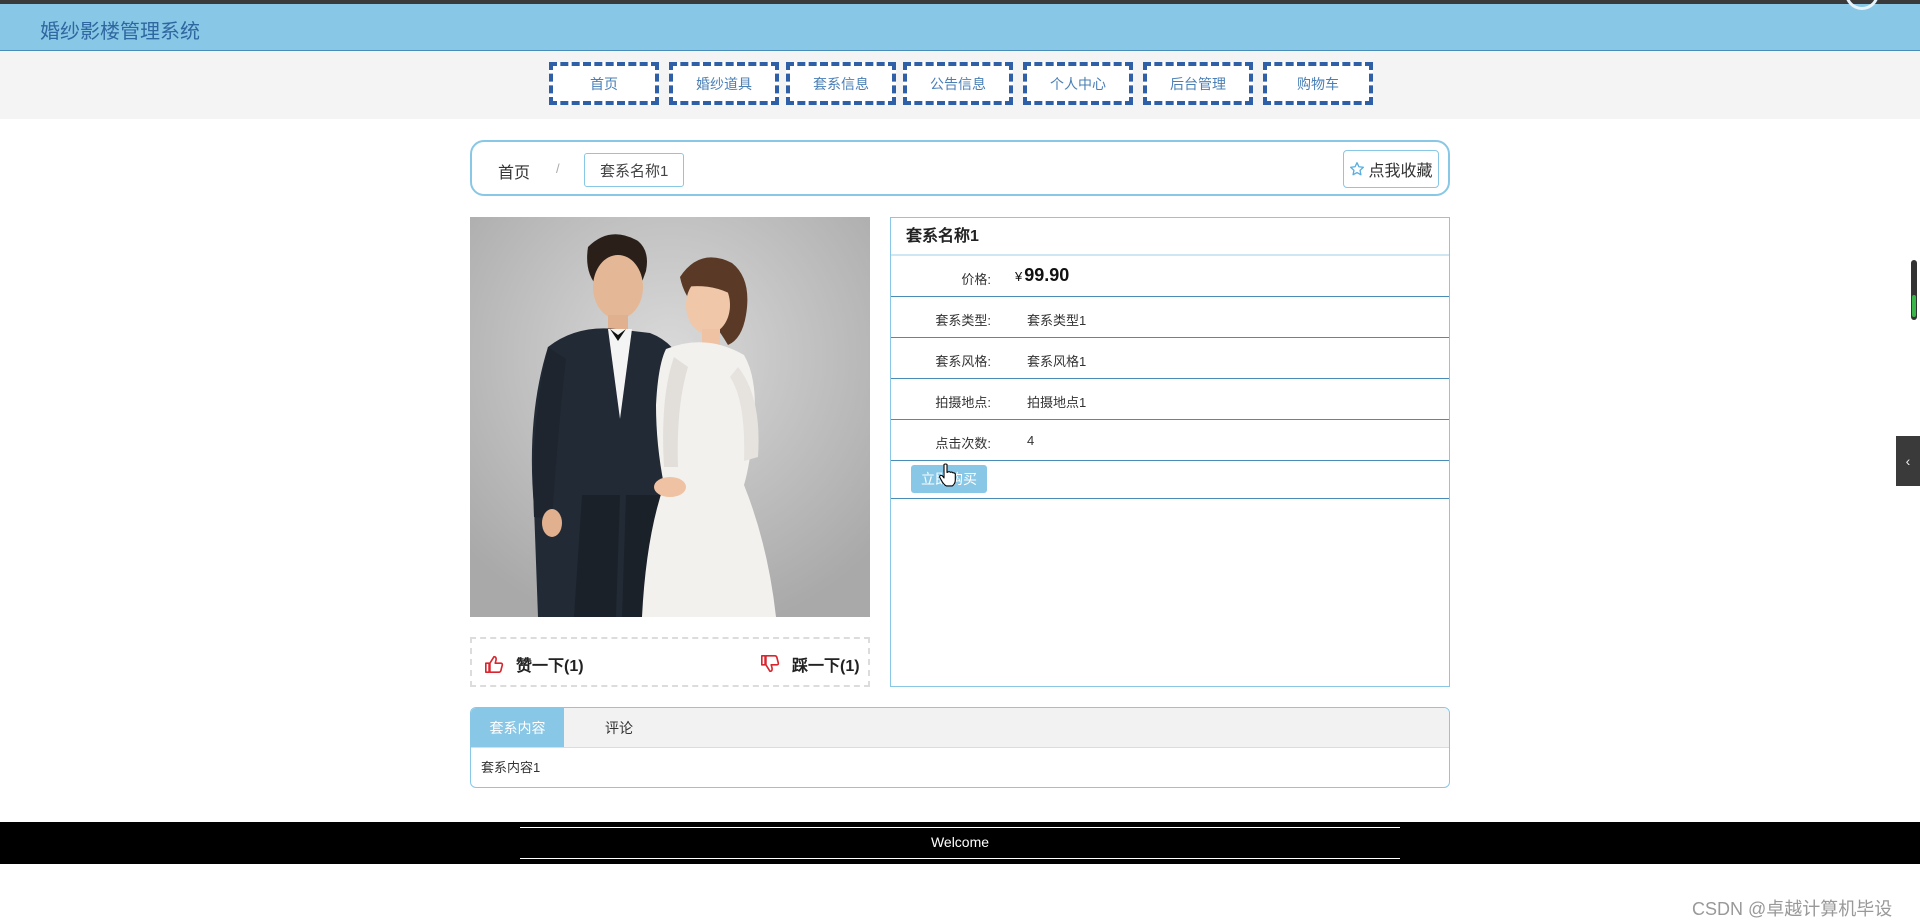 Image resolution: width=1920 pixels, height=924 pixels. I want to click on nav-item-home: 首页, so click(604, 83).